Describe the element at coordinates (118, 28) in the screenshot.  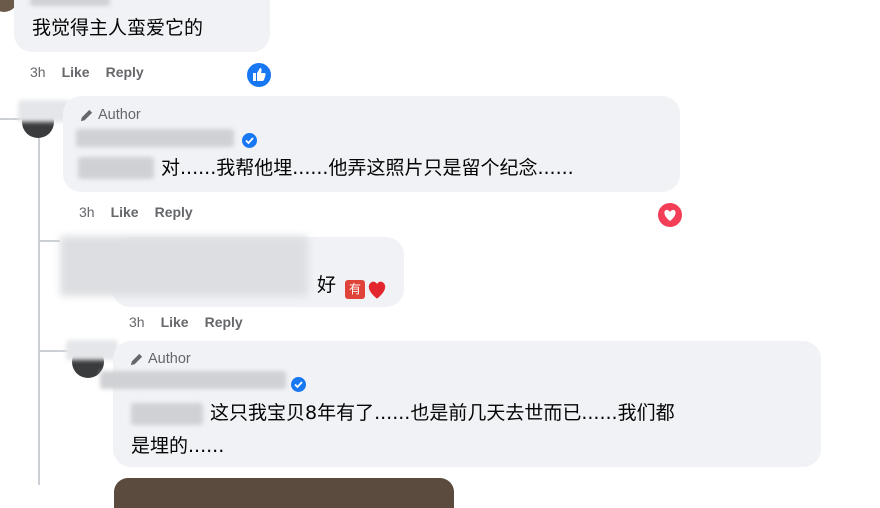
I see `comment-text: 我觉得主人蛮爱它的` at that location.